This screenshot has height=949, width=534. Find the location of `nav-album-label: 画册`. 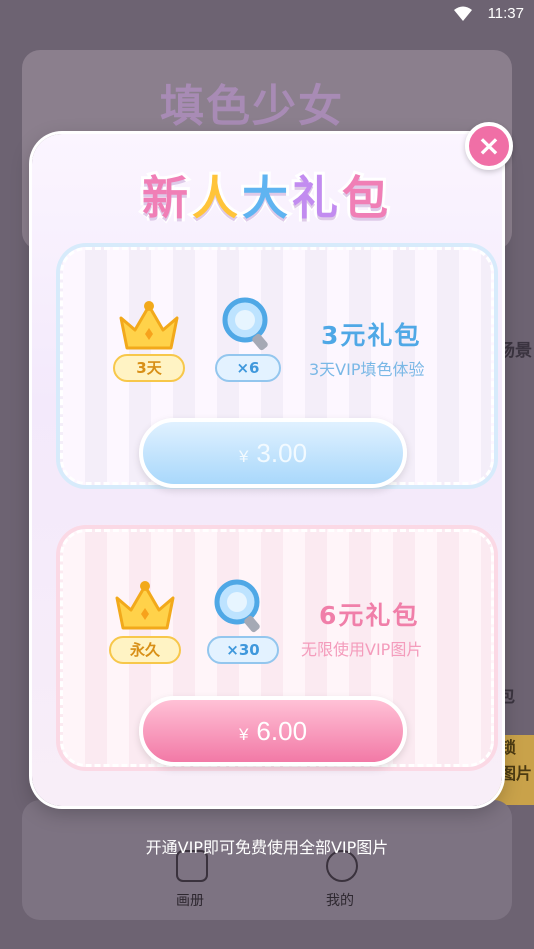

nav-album-label: 画册 is located at coordinates (190, 901).